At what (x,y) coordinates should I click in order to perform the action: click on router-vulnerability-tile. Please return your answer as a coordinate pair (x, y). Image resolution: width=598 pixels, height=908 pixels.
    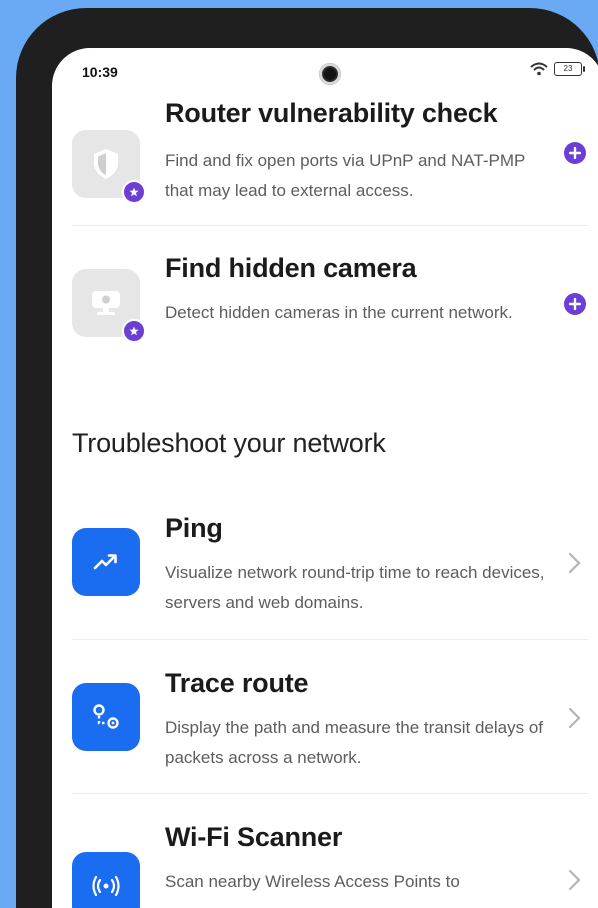
    Looking at the image, I should click on (109, 167).